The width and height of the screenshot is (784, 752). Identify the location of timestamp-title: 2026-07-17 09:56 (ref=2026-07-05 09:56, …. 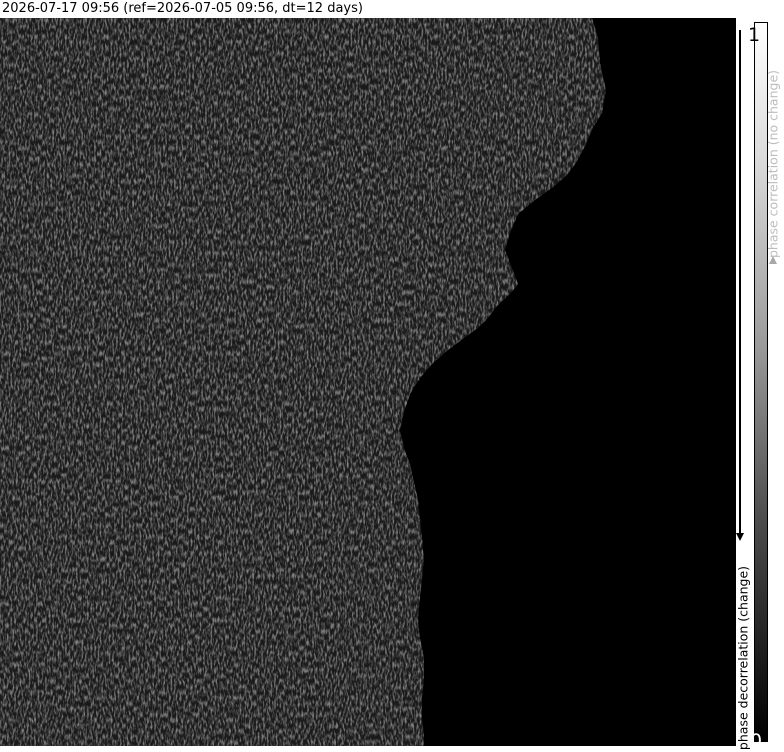
(182, 8).